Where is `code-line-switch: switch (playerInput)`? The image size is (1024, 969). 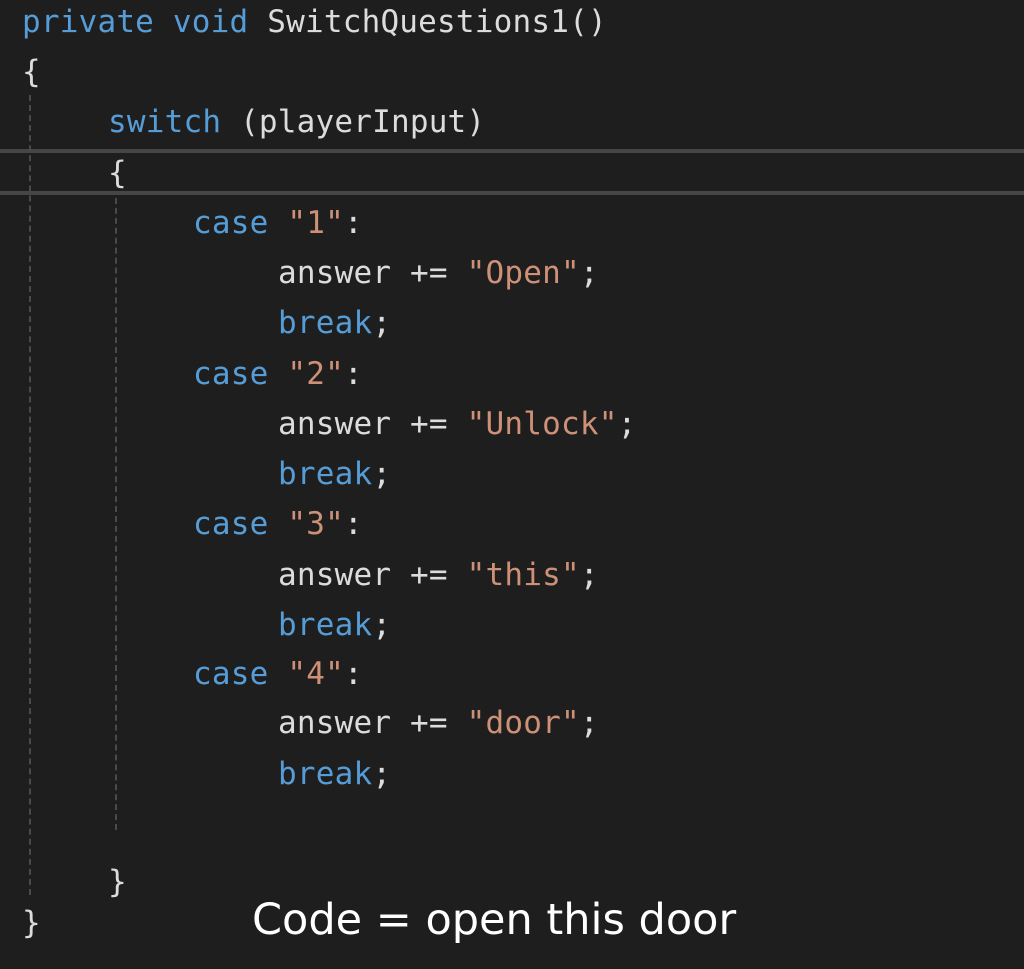
code-line-switch: switch (playerInput) is located at coordinates (253, 122).